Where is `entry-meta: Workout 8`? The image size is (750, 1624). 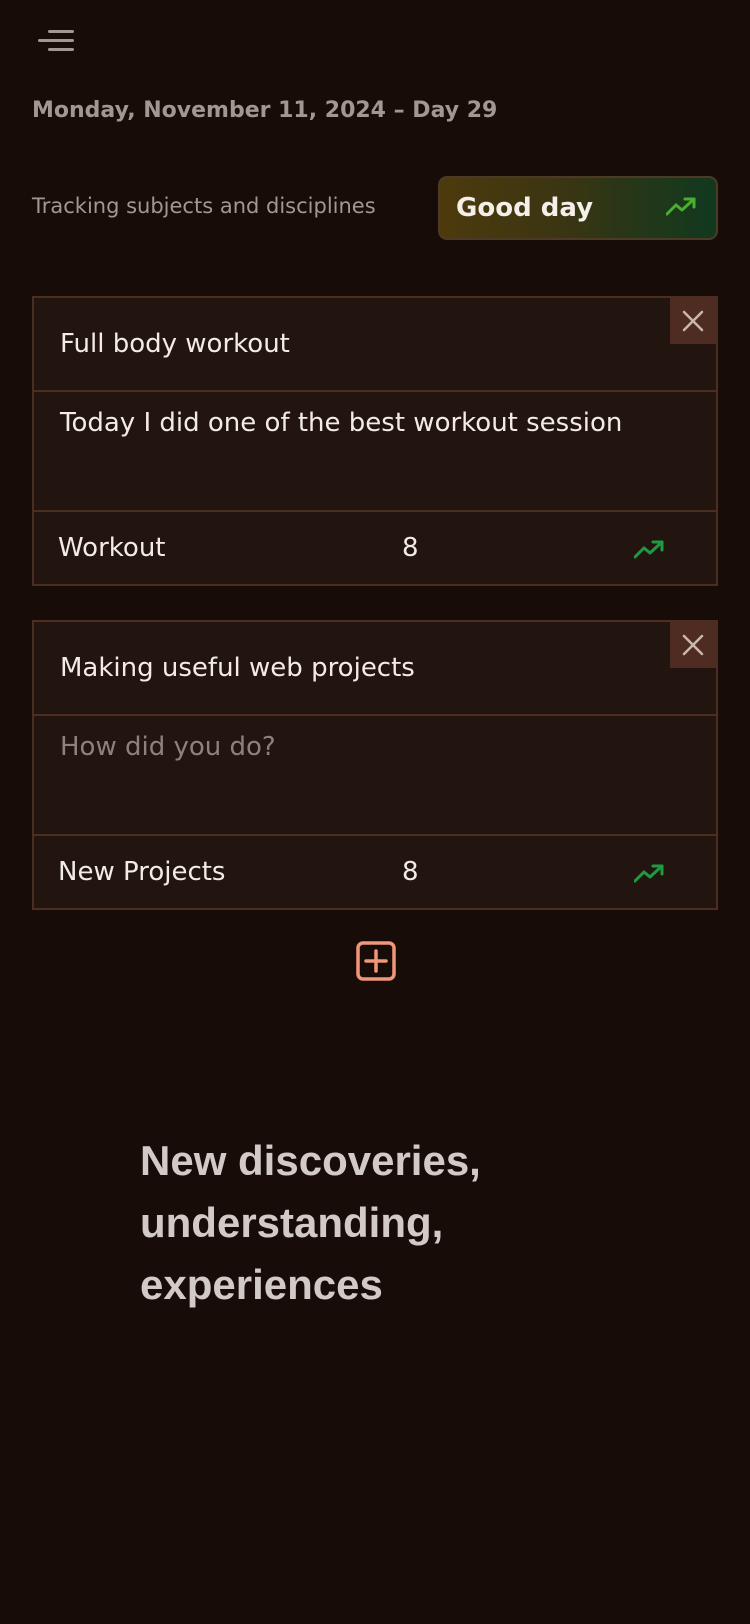 entry-meta: Workout 8 is located at coordinates (375, 548).